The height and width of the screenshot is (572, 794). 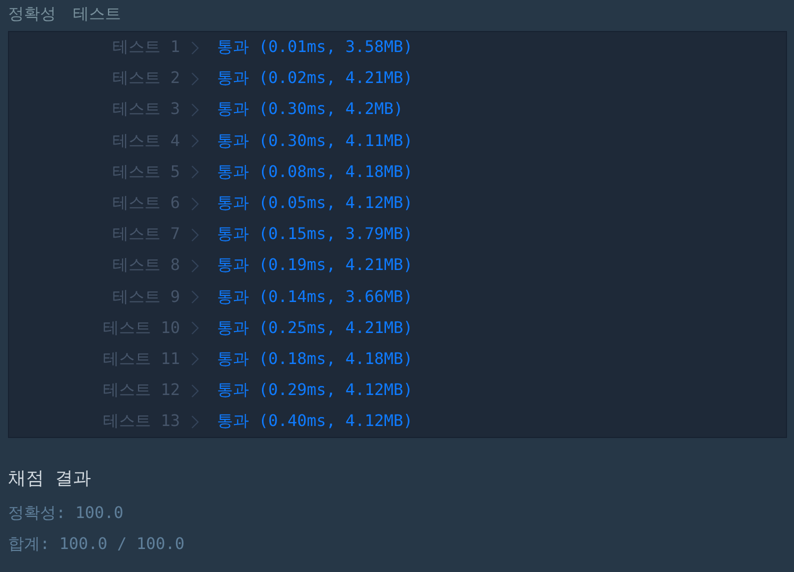 I want to click on test-result: 통과 (0.30ms, 4.2MB), so click(x=310, y=109).